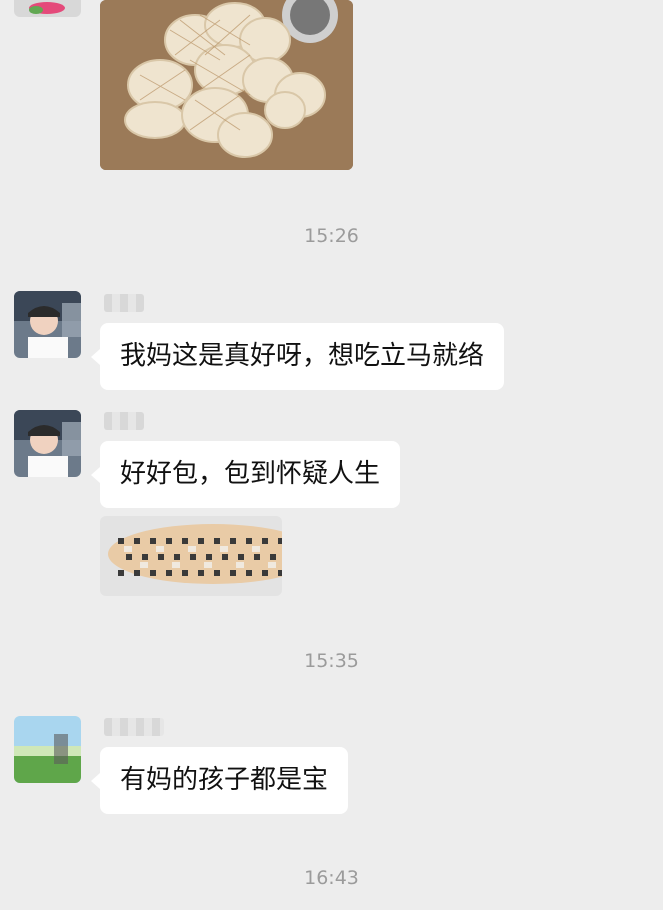  What do you see at coordinates (47, 8) in the screenshot?
I see `avatar-sender-top` at bounding box center [47, 8].